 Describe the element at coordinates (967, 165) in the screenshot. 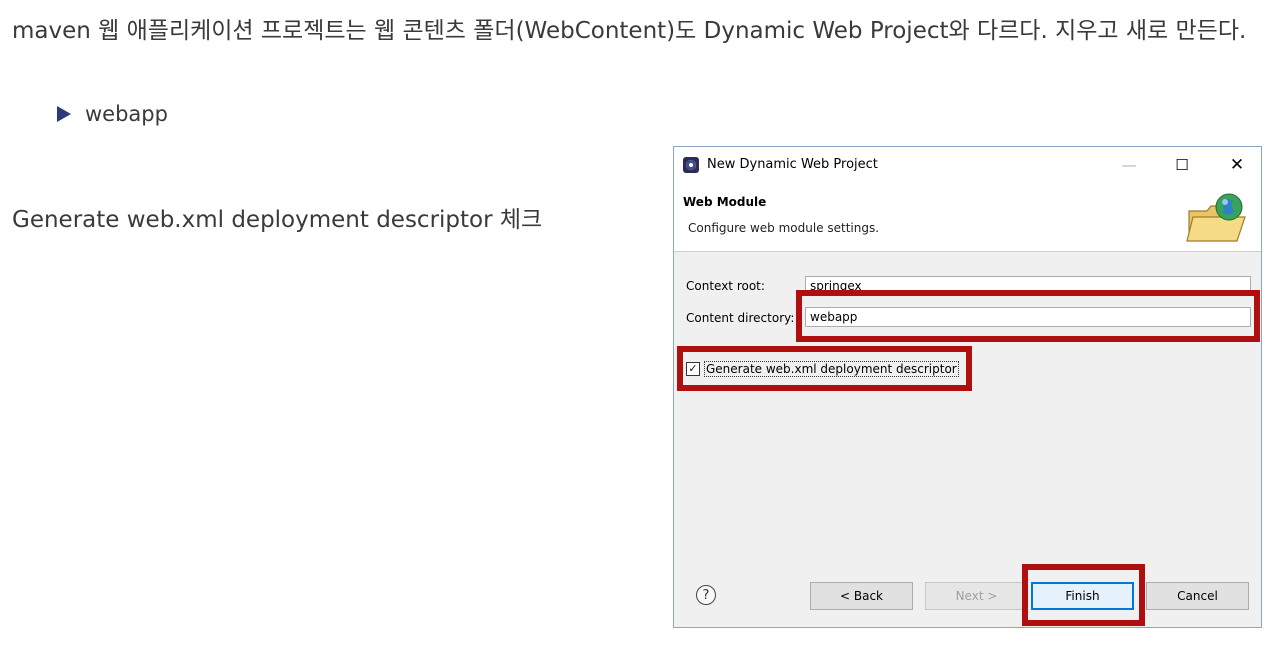

I see `dialog-titlebar: New Dynamic Web Project — ☐ ✕` at that location.